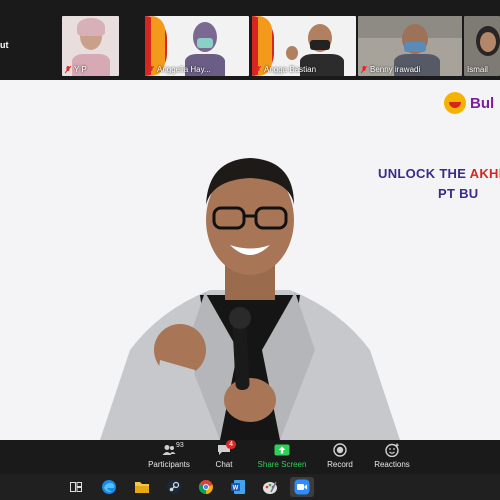 The image size is (500, 500). Describe the element at coordinates (224, 464) in the screenshot. I see `chat-label: Chat` at that location.